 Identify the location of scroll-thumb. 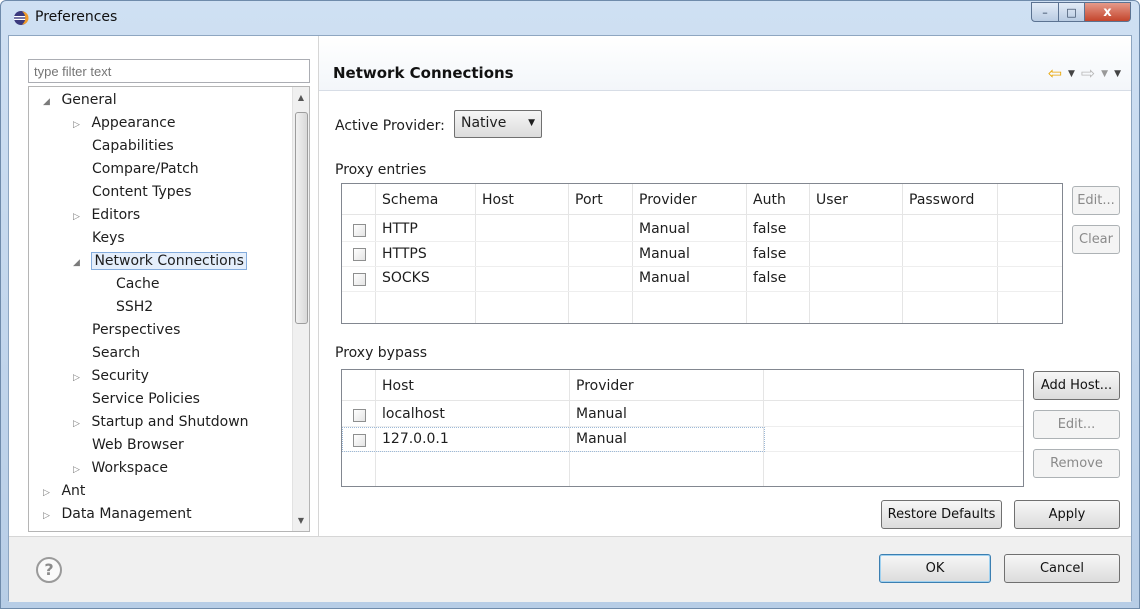
(301, 218).